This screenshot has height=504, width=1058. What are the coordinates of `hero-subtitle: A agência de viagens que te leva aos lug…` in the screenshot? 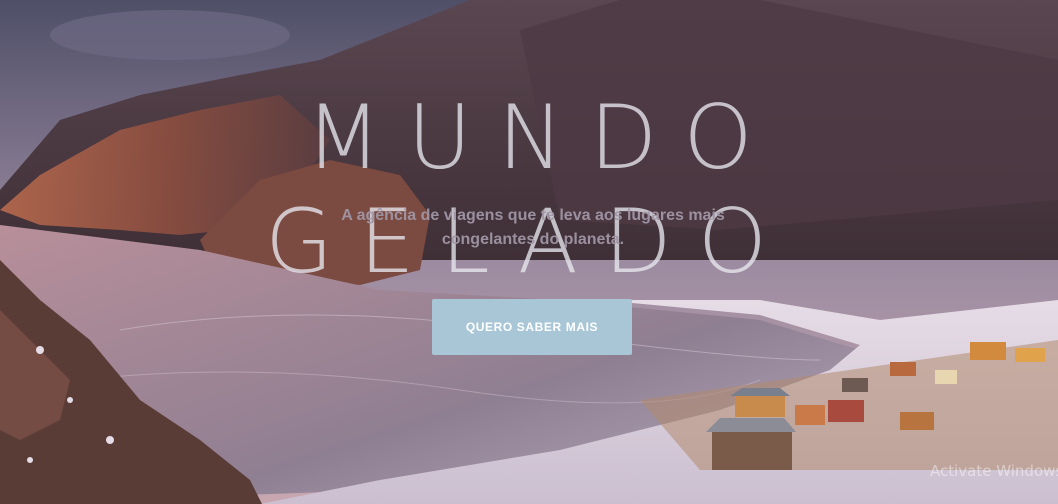 It's located at (533, 227).